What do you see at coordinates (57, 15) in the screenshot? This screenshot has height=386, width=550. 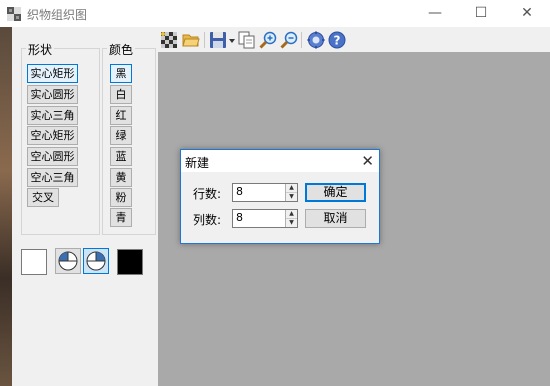 I see `window-title: 织物组织图` at bounding box center [57, 15].